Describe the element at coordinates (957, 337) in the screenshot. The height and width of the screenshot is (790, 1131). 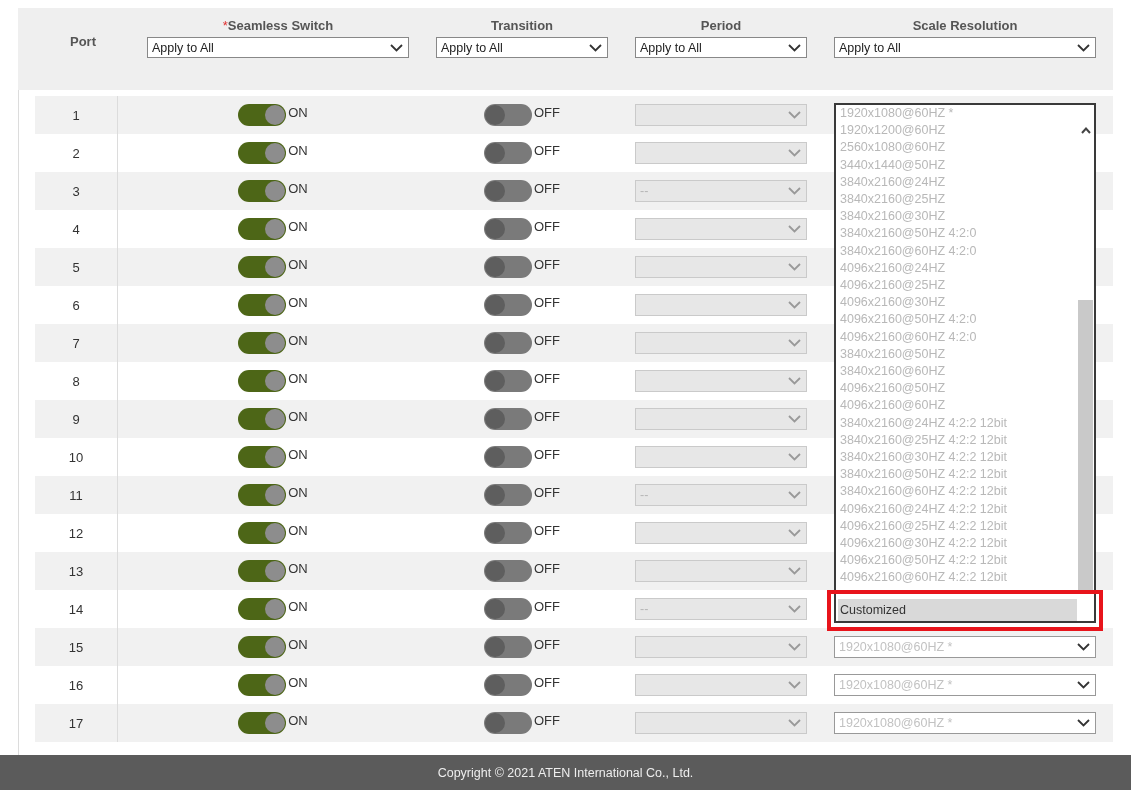
I see `dropdown-option: 4096x2160@60HZ 4:2:0` at that location.